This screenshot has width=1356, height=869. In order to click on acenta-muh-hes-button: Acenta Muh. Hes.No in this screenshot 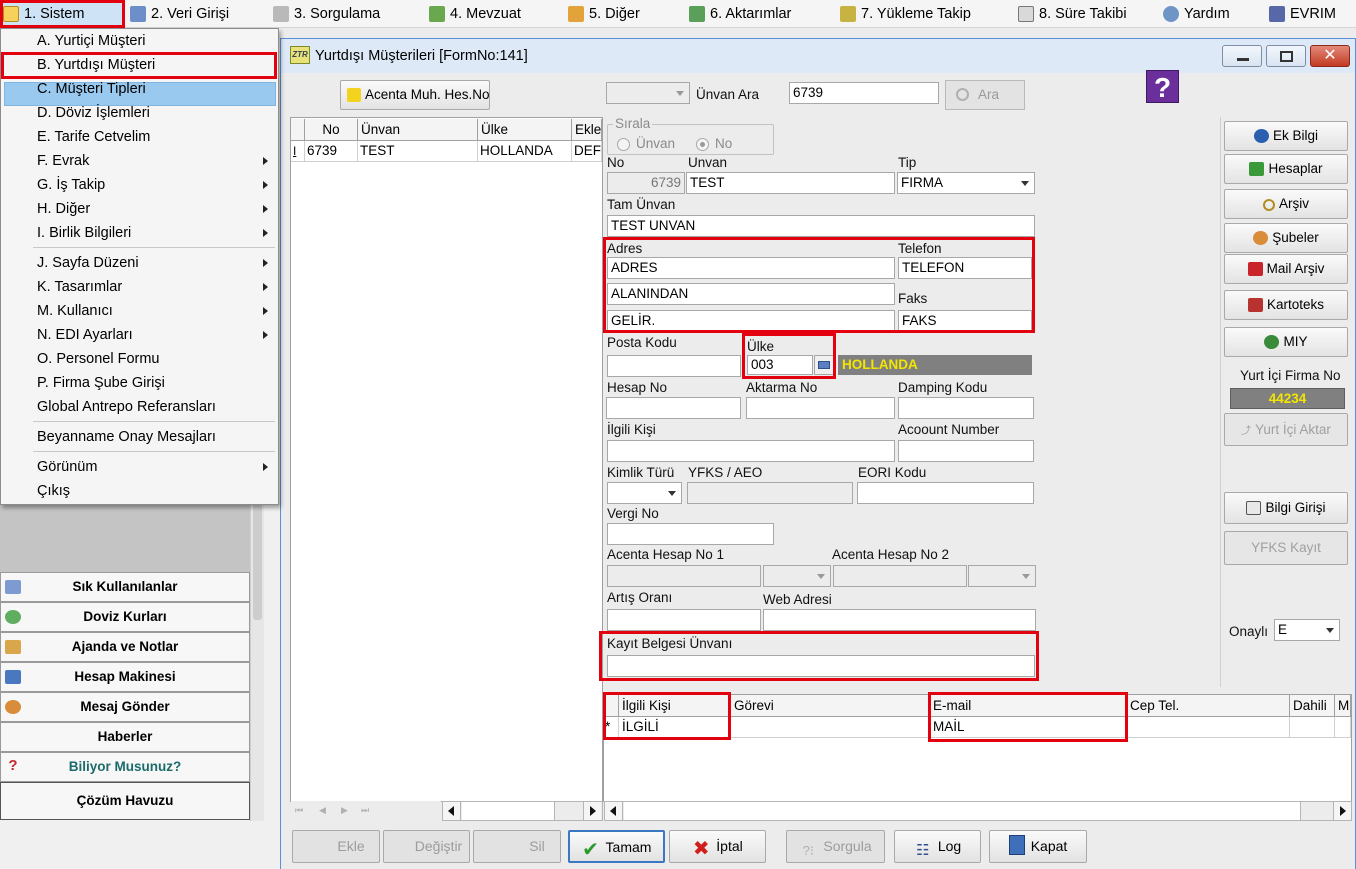, I will do `click(415, 95)`.